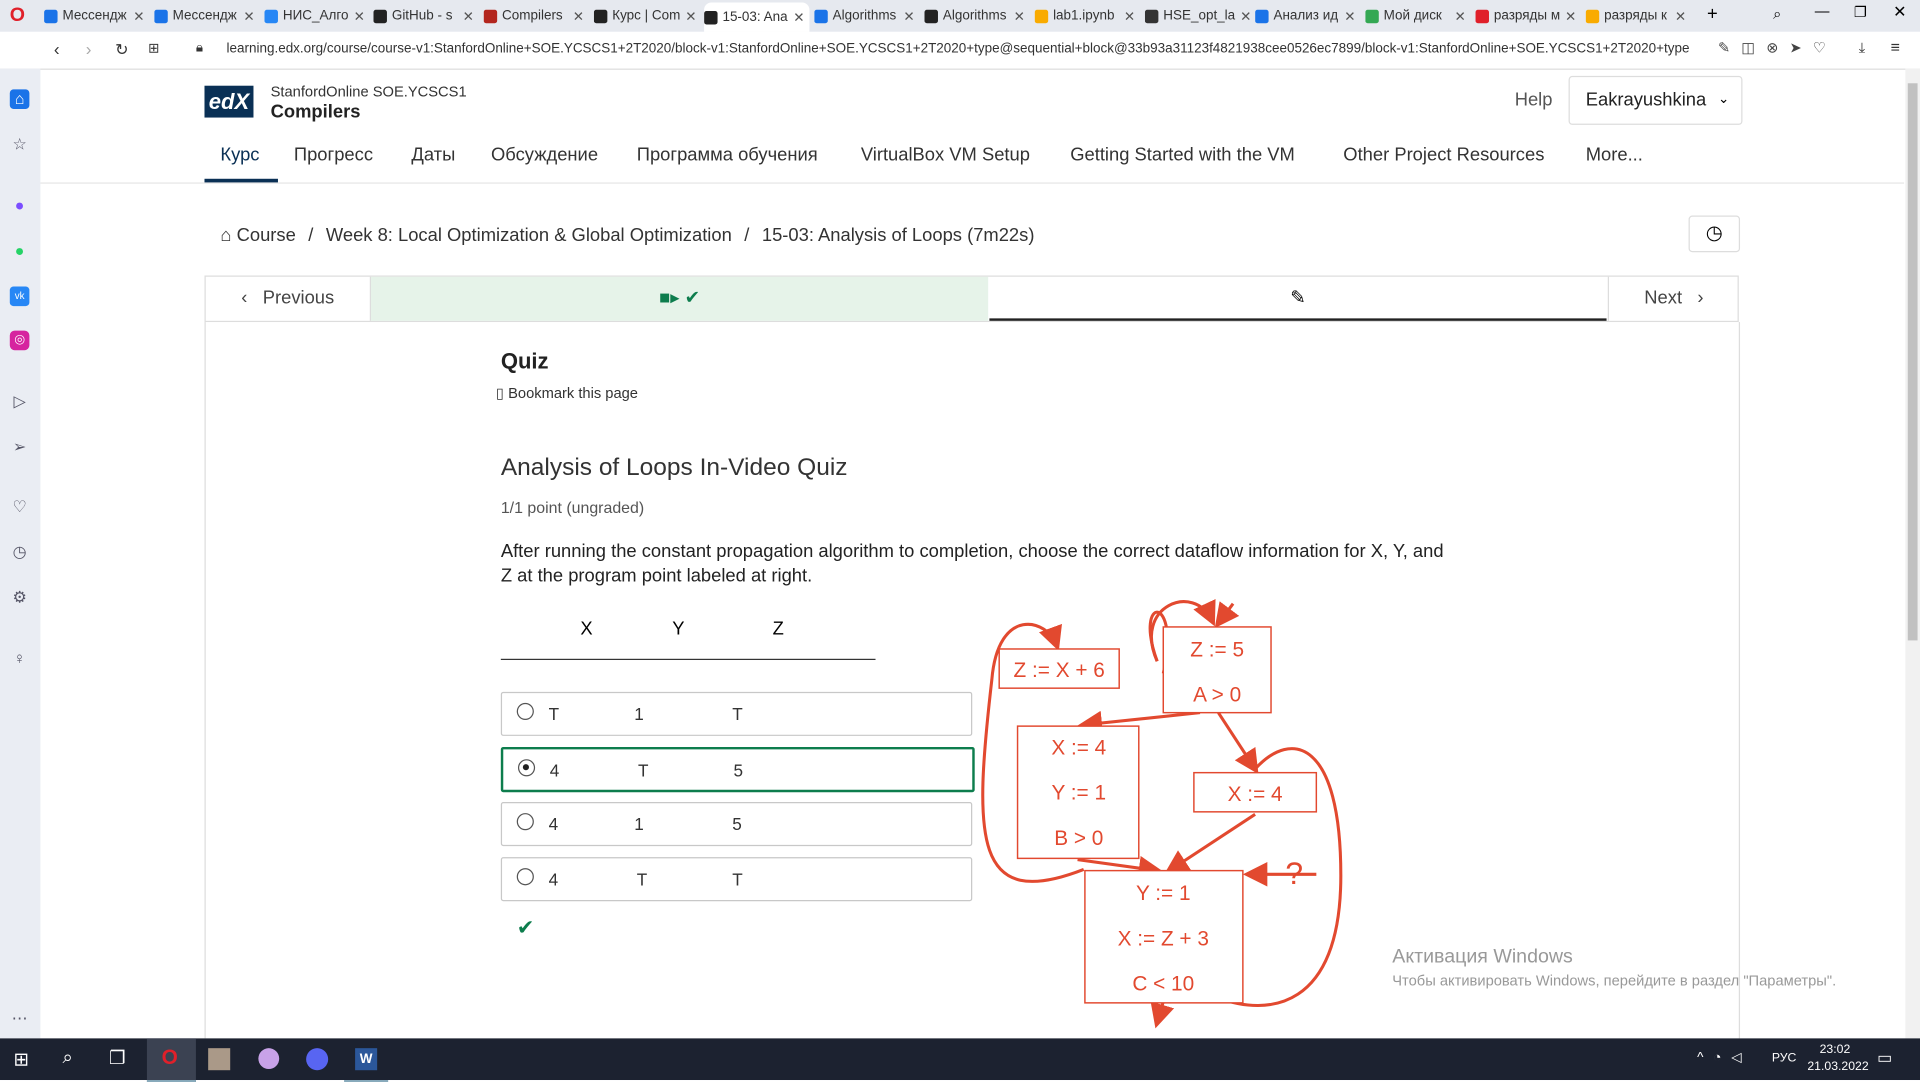 Image resolution: width=1920 pixels, height=1082 pixels. Describe the element at coordinates (20, 1019) in the screenshot. I see `more-icon: ⋯` at that location.